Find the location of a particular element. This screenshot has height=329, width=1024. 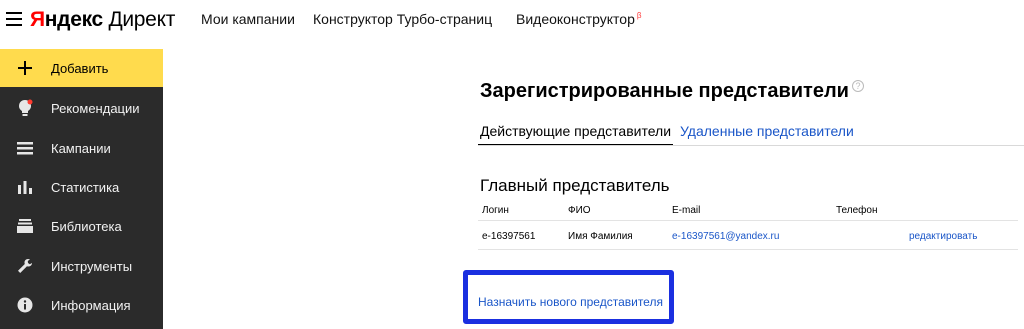

sidebar-item-label: Инструменты is located at coordinates (92, 266).